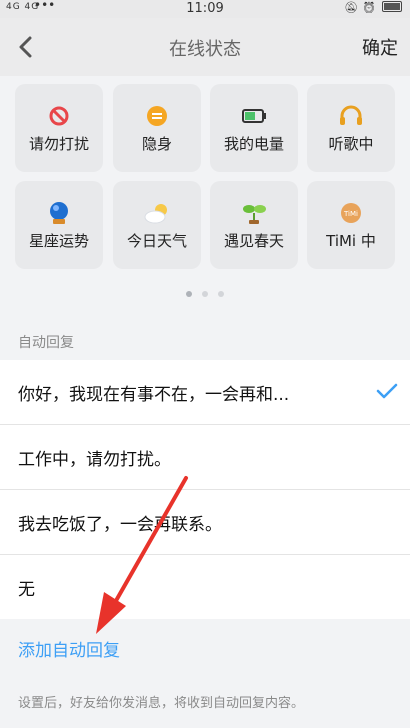 This screenshot has height=728, width=410. What do you see at coordinates (156, 144) in the screenshot?
I see `status-option-label: 隐身` at bounding box center [156, 144].